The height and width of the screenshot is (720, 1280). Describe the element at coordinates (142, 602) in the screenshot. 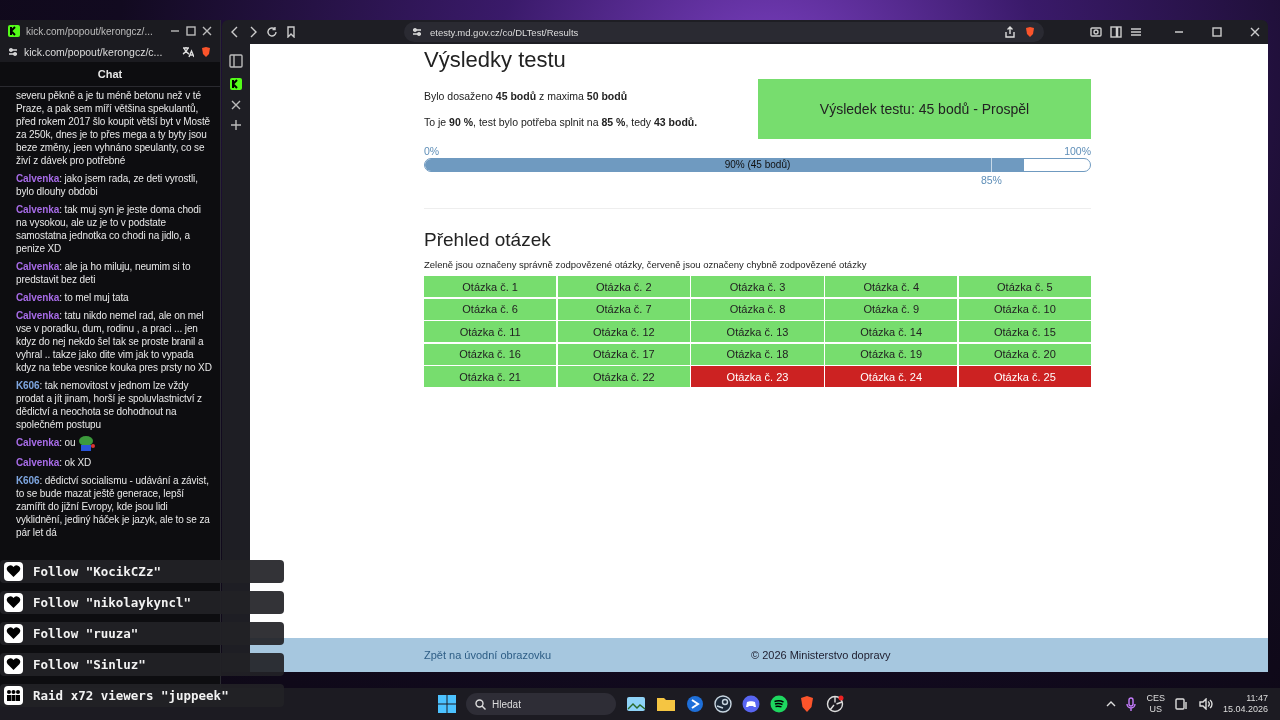

I see `alert-notification: Follow "nikolaykyncl"` at that location.